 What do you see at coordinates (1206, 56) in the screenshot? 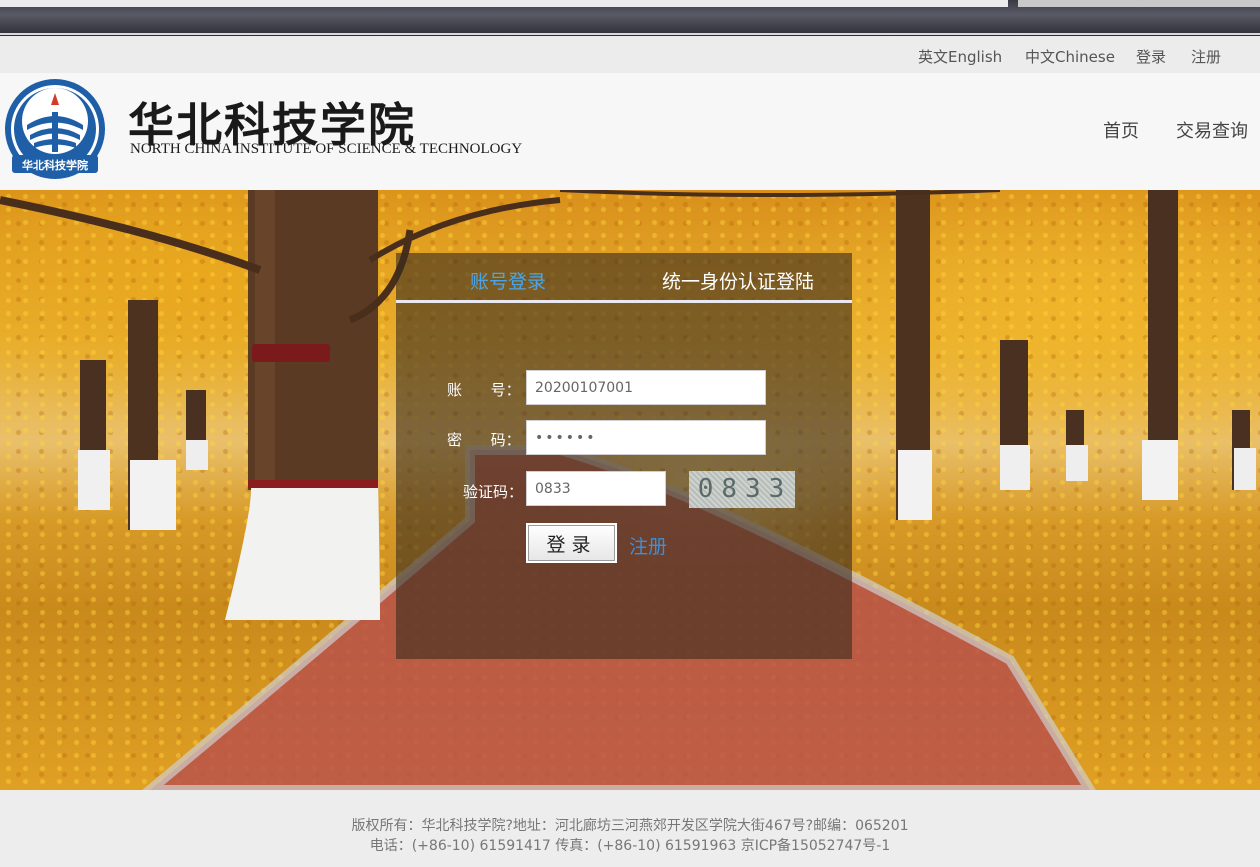
I see `register-link-top: 注册` at bounding box center [1206, 56].